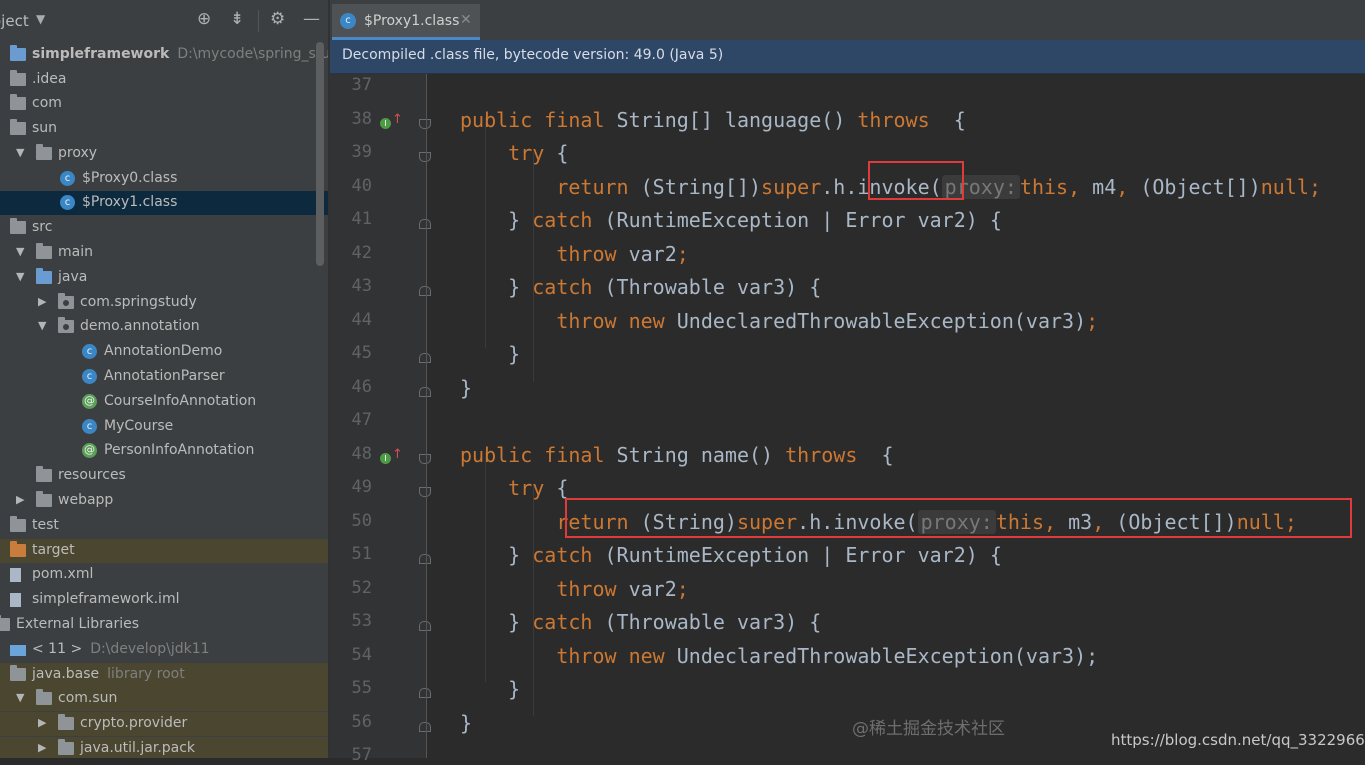  What do you see at coordinates (466, 20) in the screenshot?
I see `close-icon: ✕` at bounding box center [466, 20].